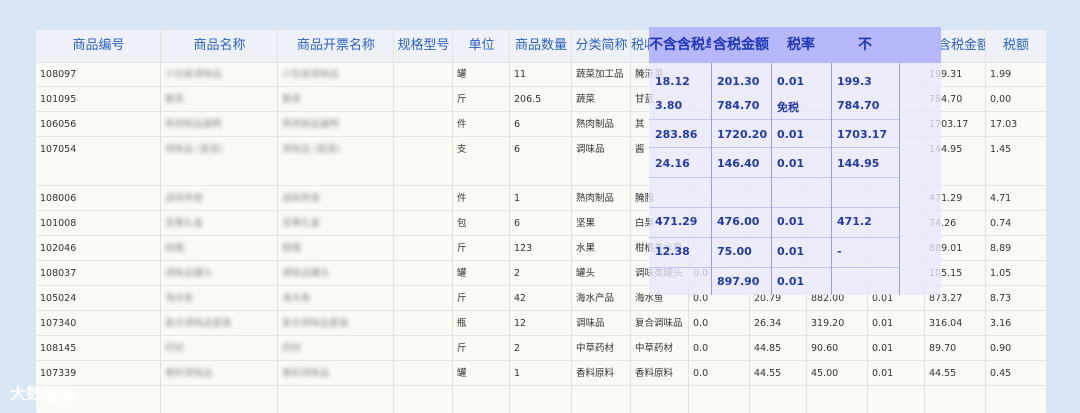 The width and height of the screenshot is (1080, 413). I want to click on cell-inv_name: 熟肉制品酱鸭, so click(311, 124).